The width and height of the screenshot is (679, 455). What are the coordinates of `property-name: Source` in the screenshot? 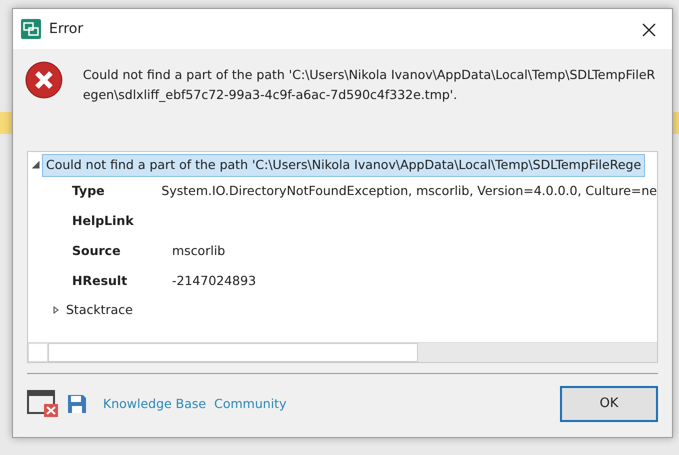 It's located at (97, 251).